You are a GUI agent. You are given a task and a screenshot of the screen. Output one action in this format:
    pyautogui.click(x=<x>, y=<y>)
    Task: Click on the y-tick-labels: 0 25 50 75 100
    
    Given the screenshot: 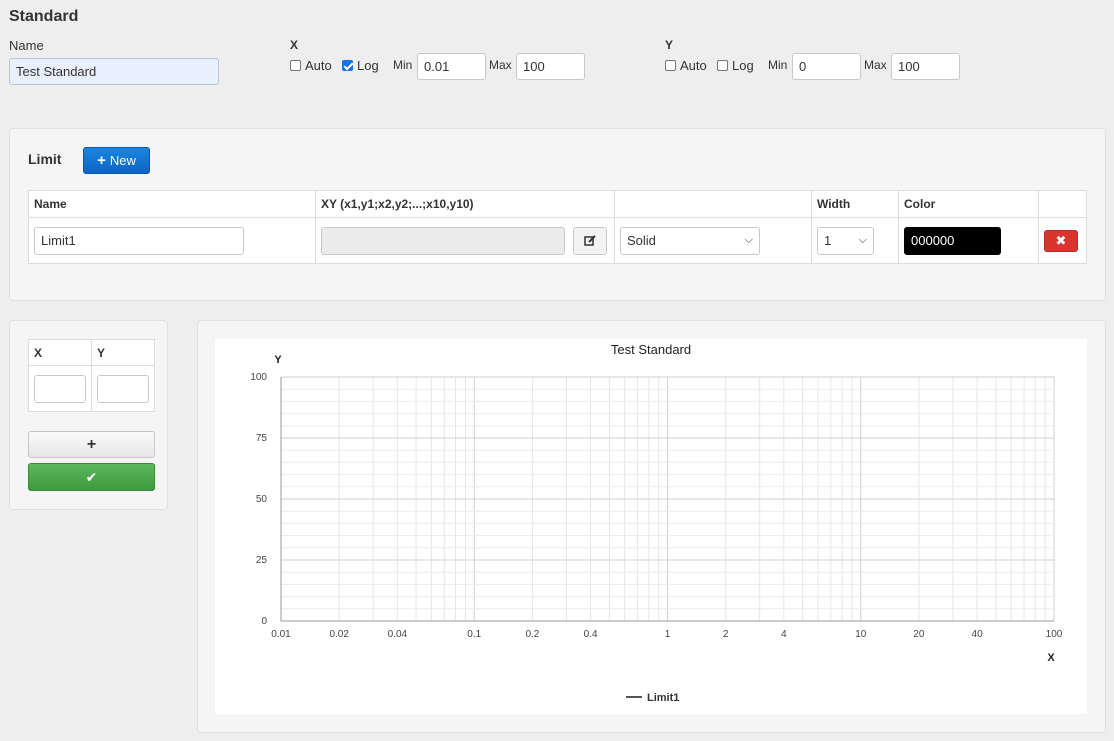 What is the action you would take?
    pyautogui.click(x=258, y=499)
    